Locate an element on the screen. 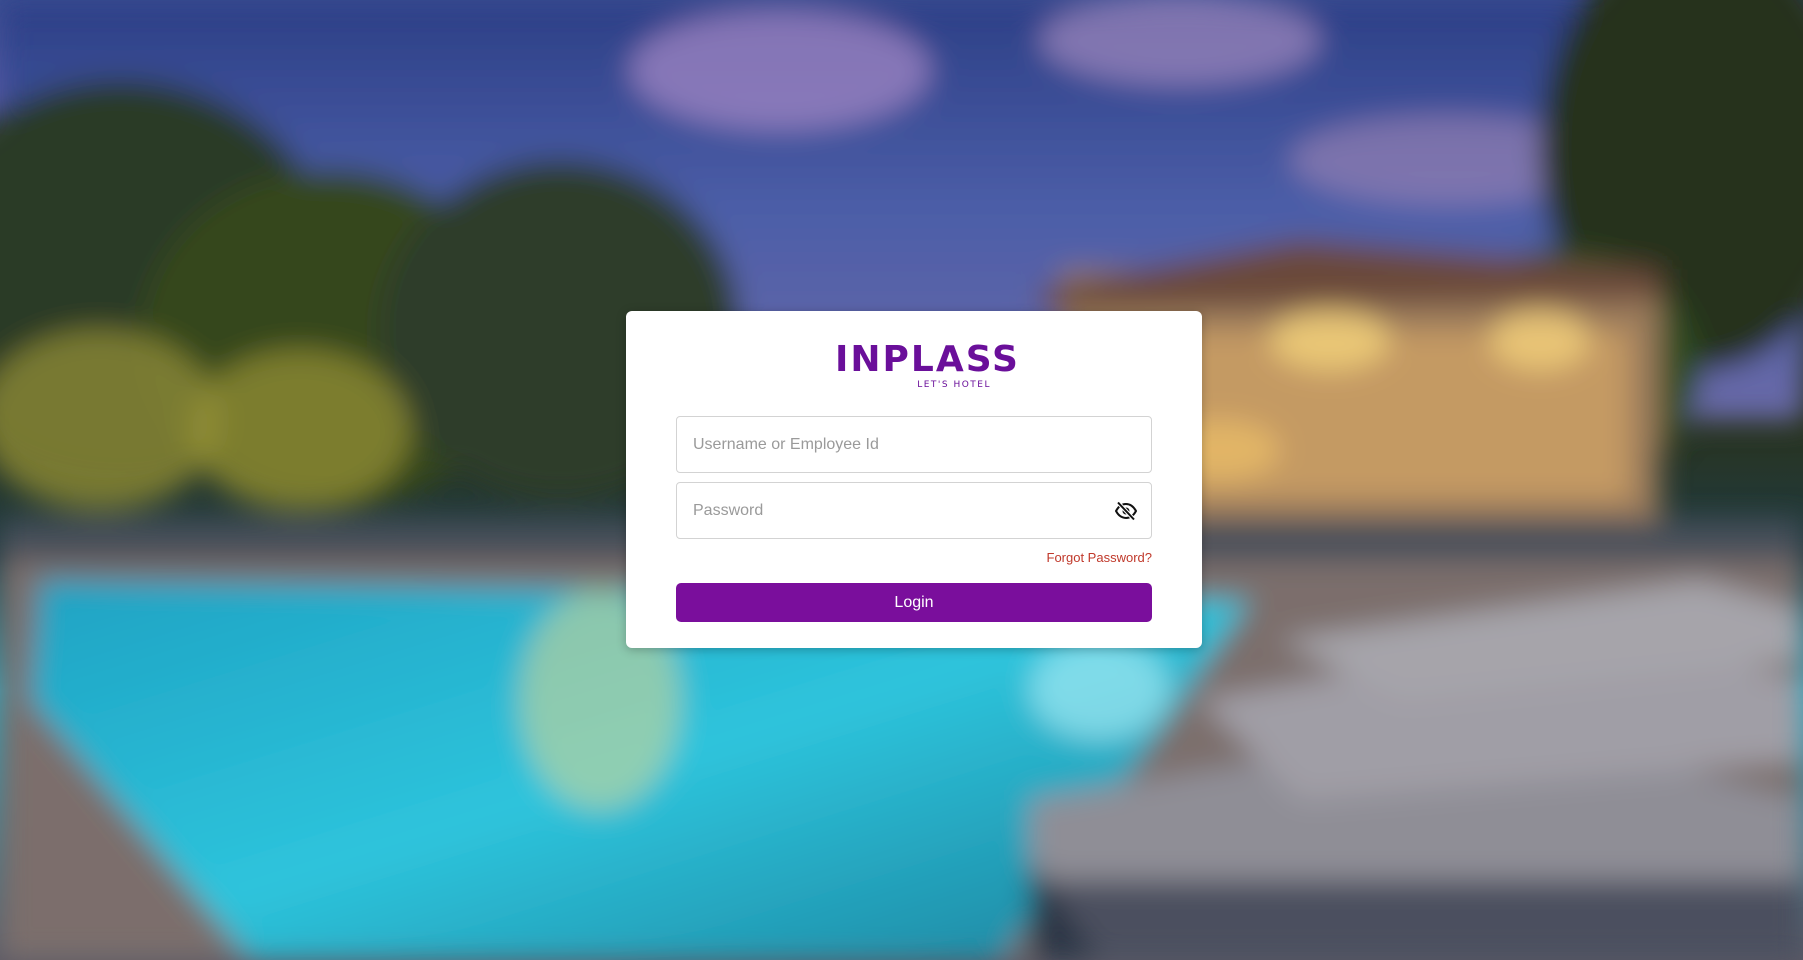 This screenshot has height=960, width=1803. username-field is located at coordinates (914, 444).